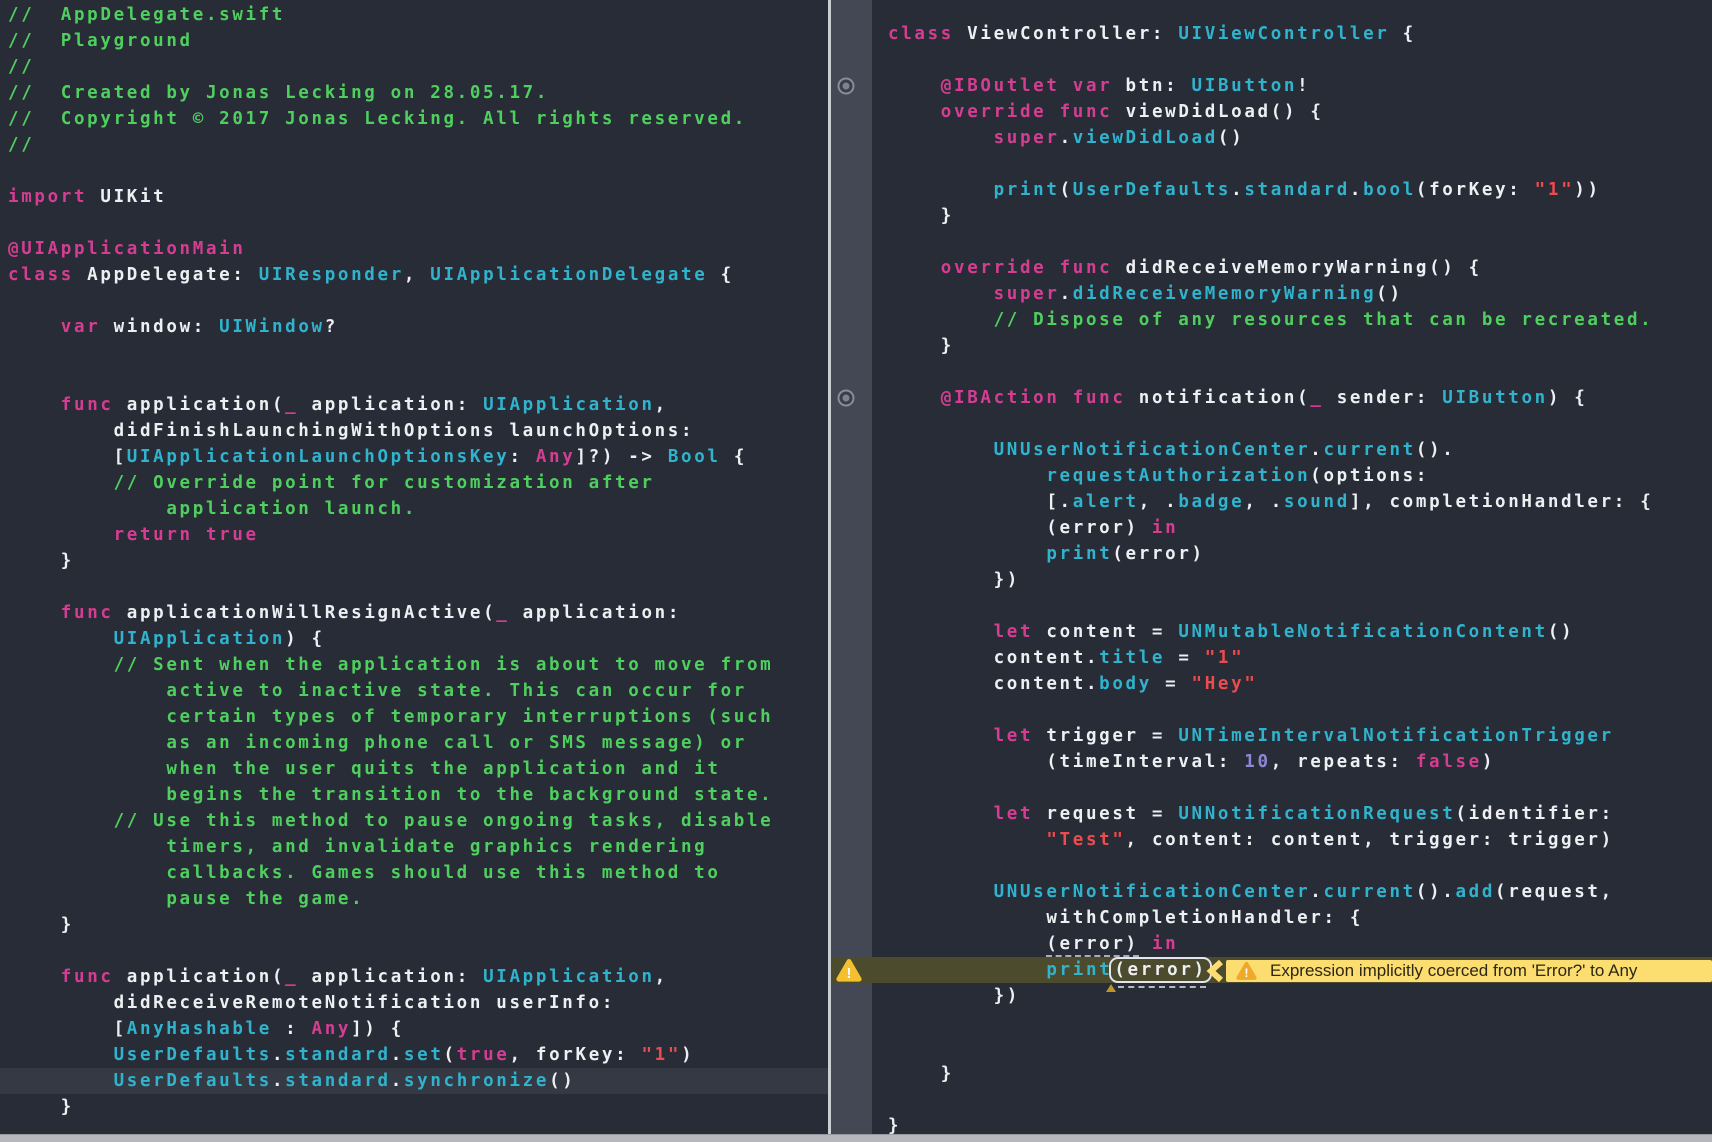 This screenshot has height=1142, width=1712. I want to click on warning-chevron-icon, so click(1214, 971).